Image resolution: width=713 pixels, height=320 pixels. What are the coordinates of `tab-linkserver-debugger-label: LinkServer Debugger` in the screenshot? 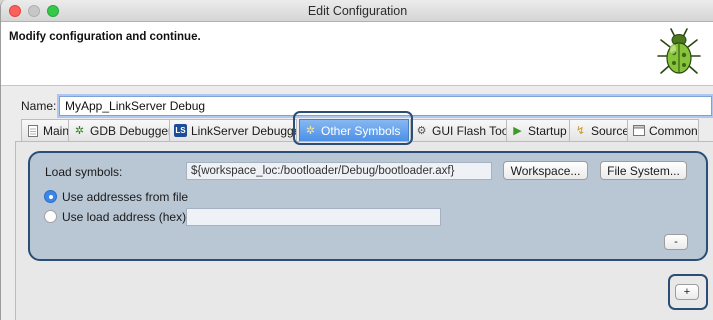 It's located at (244, 130).